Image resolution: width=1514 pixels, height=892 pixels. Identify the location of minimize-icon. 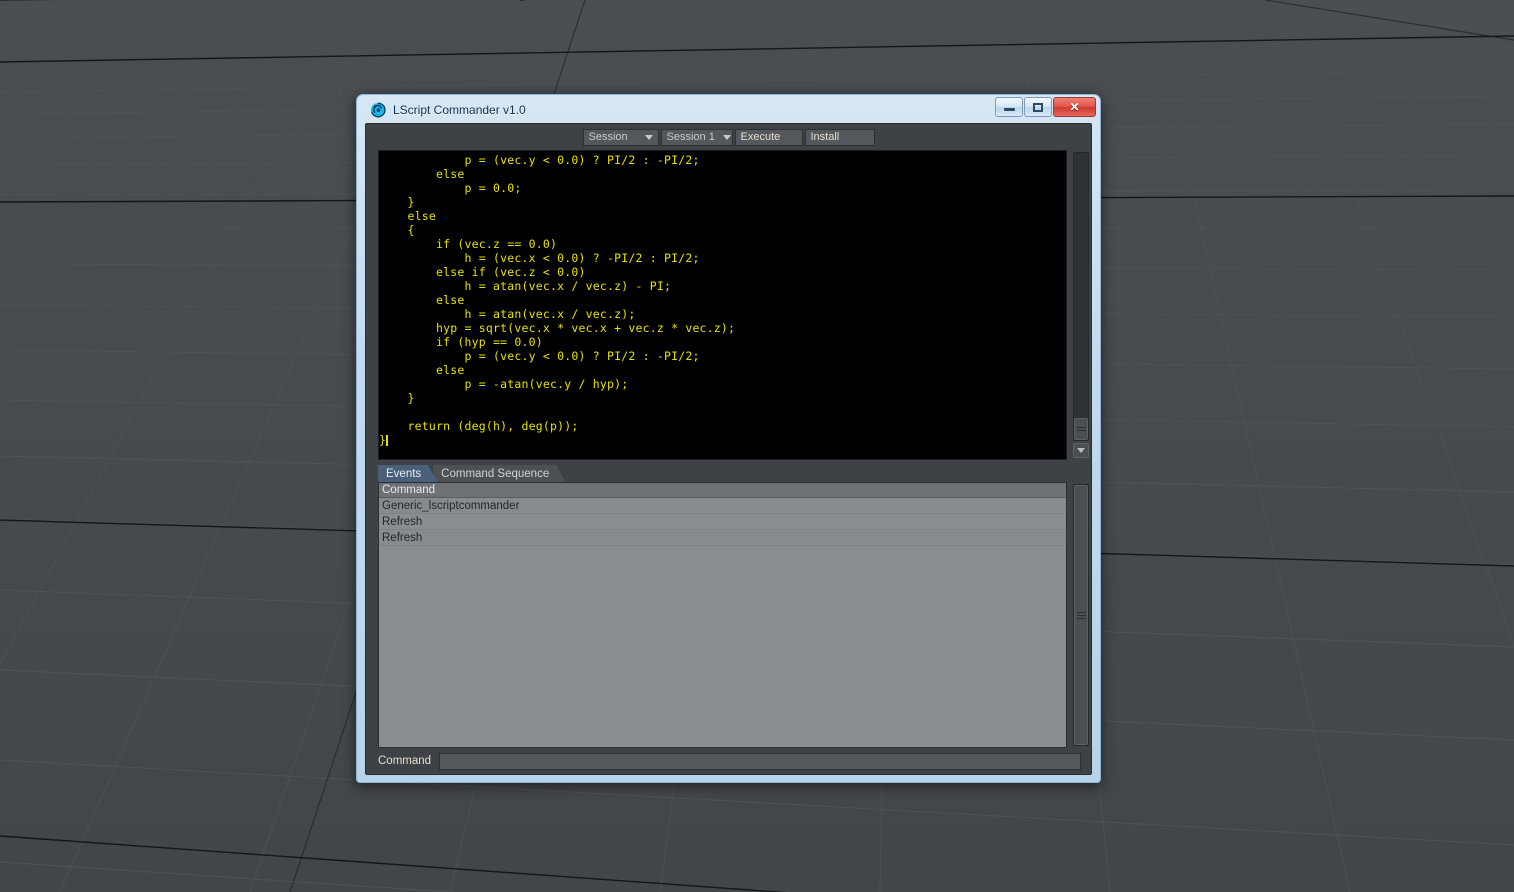
(1009, 109).